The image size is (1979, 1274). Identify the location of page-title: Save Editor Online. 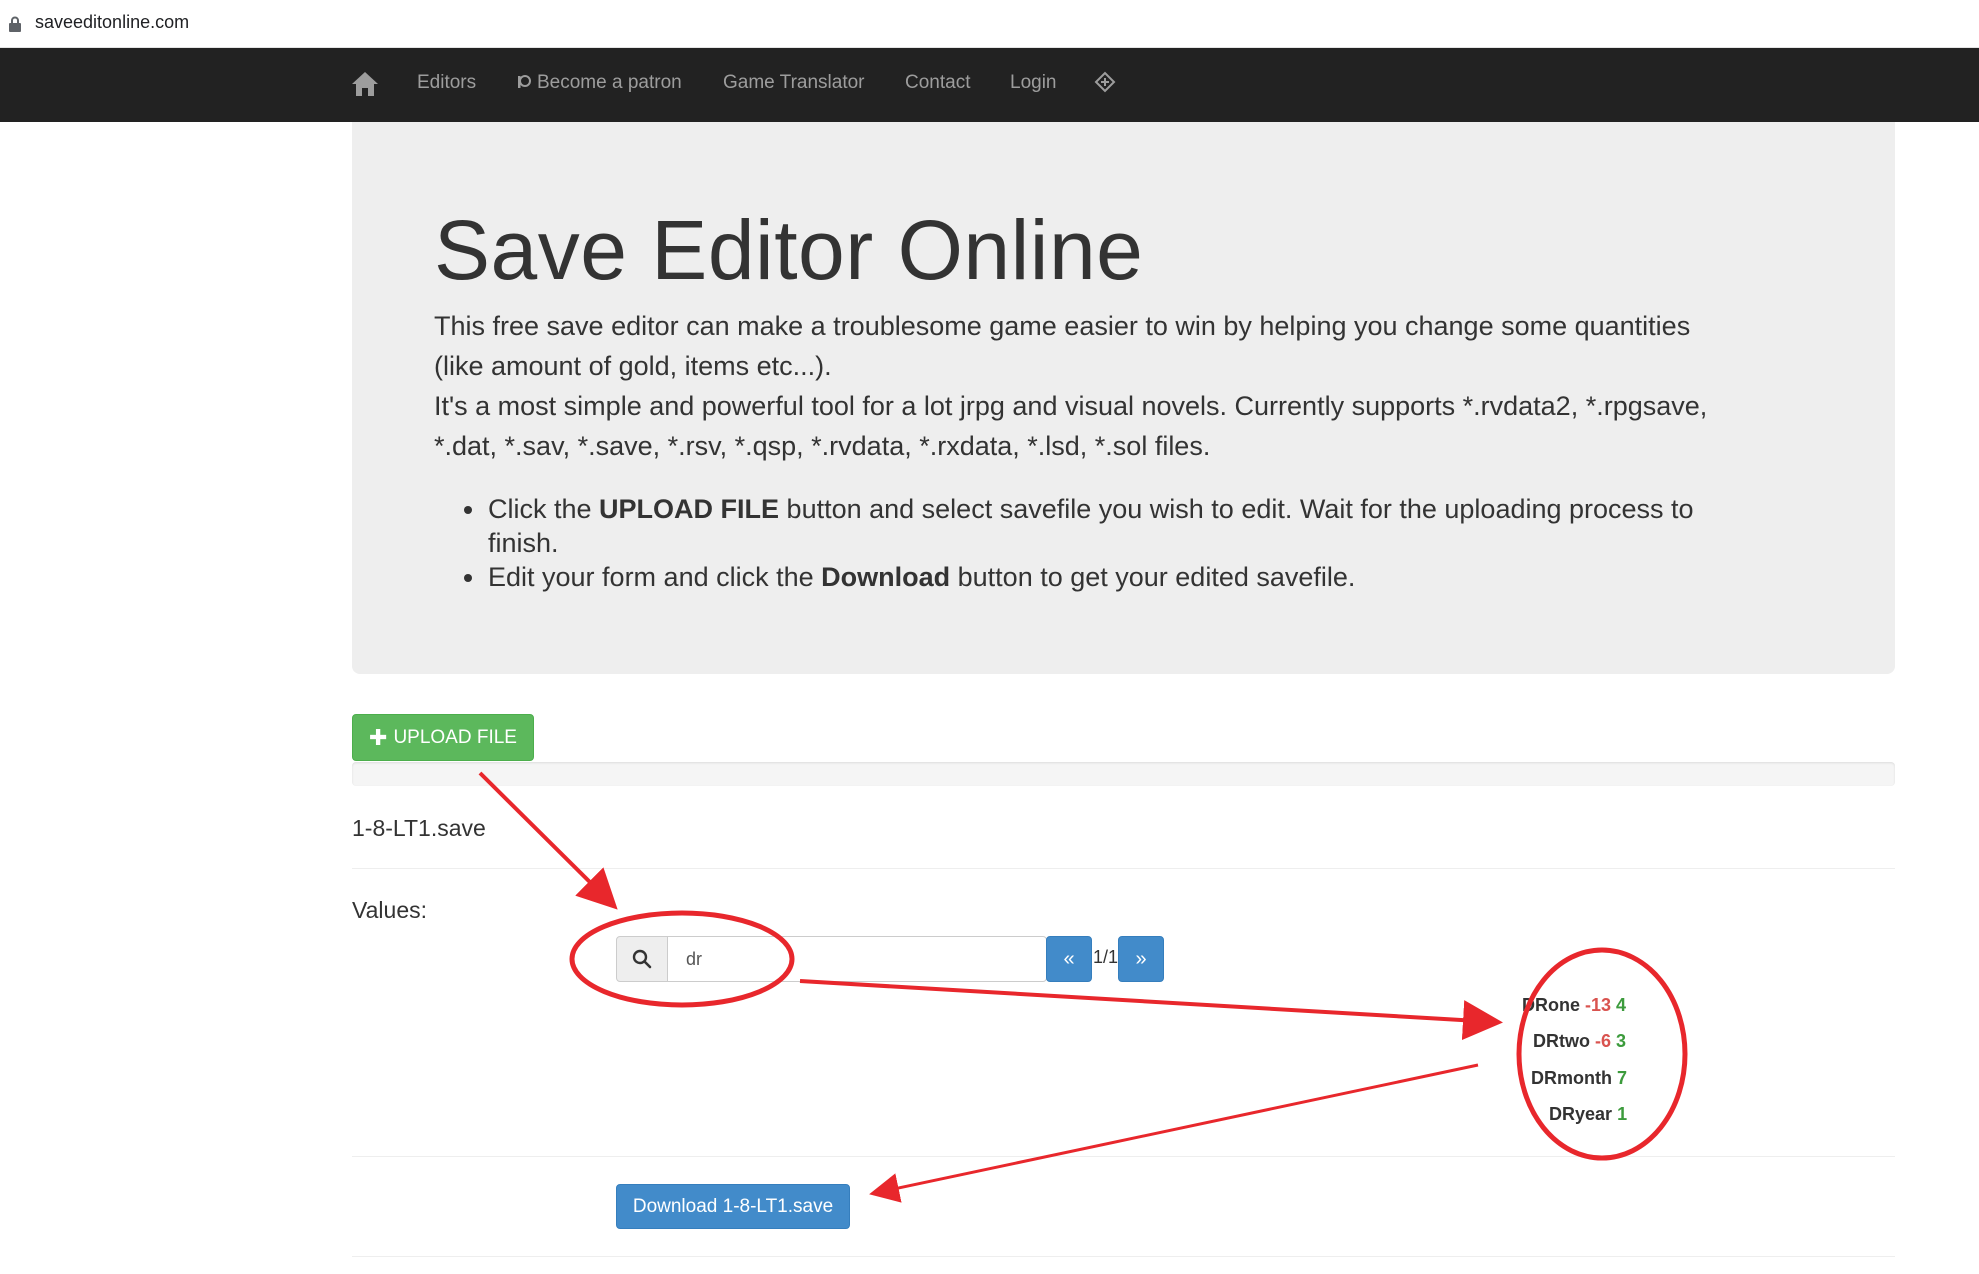
(789, 250).